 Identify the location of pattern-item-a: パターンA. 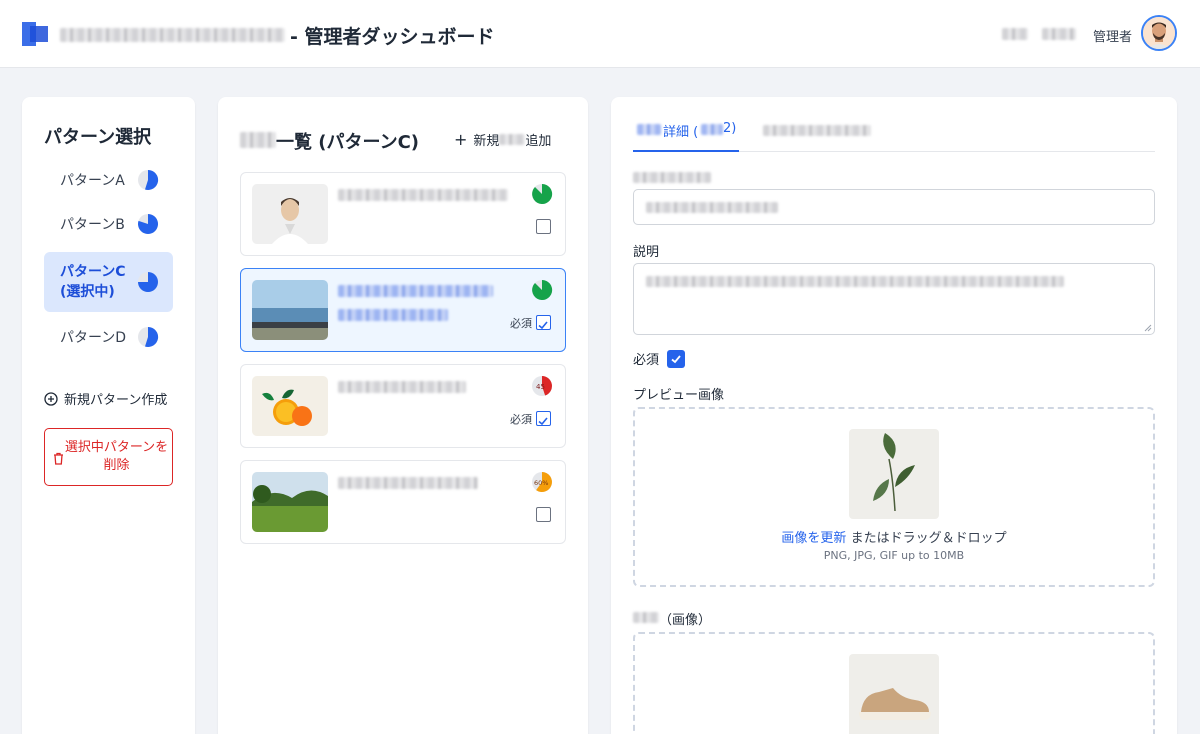
(108, 180).